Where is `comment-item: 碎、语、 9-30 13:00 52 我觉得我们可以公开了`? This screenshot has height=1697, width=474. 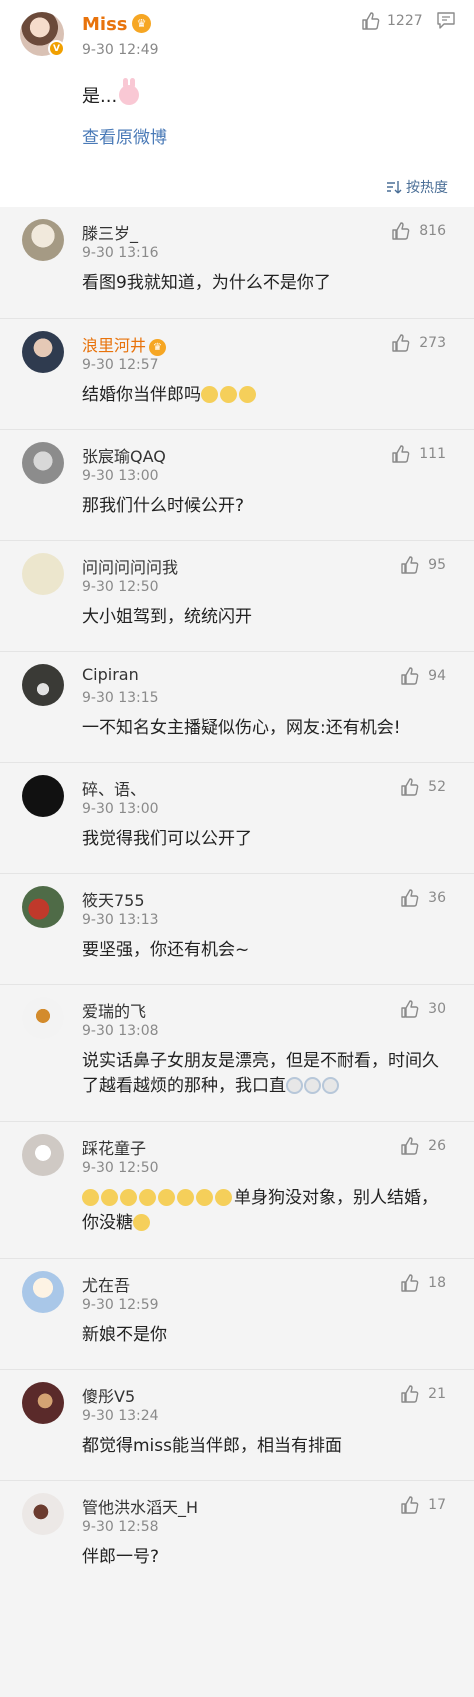
comment-item: 碎、语、 9-30 13:00 52 我觉得我们可以公开了 is located at coordinates (237, 817).